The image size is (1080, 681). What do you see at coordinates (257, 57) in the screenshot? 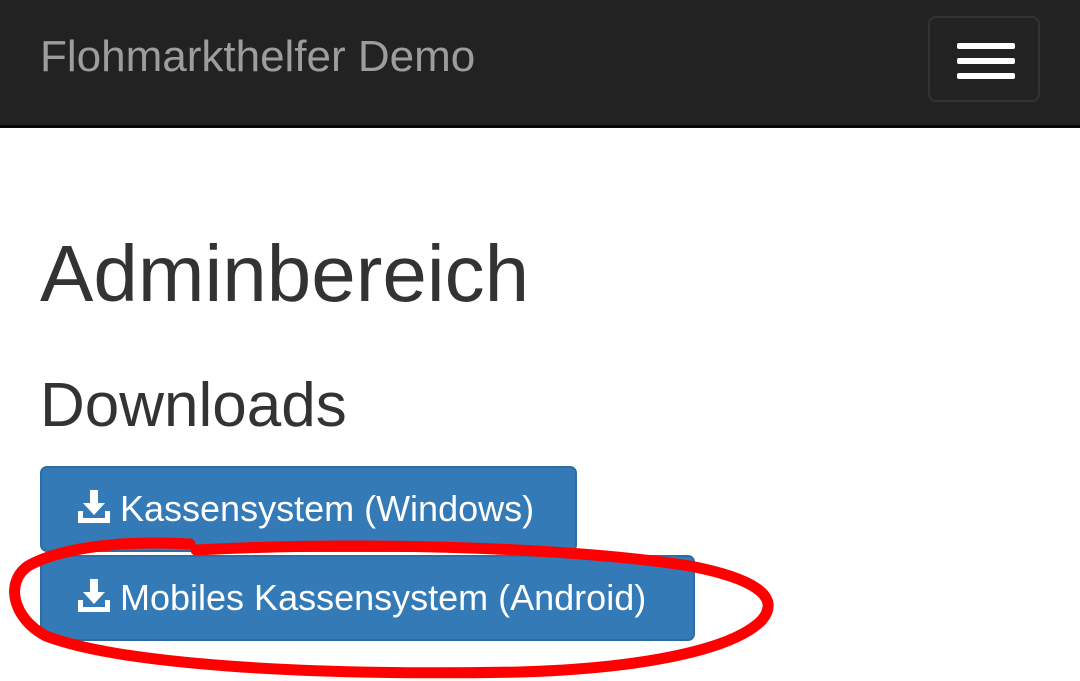
I see `navbar-brand: Flohmarkthelfer Demo` at bounding box center [257, 57].